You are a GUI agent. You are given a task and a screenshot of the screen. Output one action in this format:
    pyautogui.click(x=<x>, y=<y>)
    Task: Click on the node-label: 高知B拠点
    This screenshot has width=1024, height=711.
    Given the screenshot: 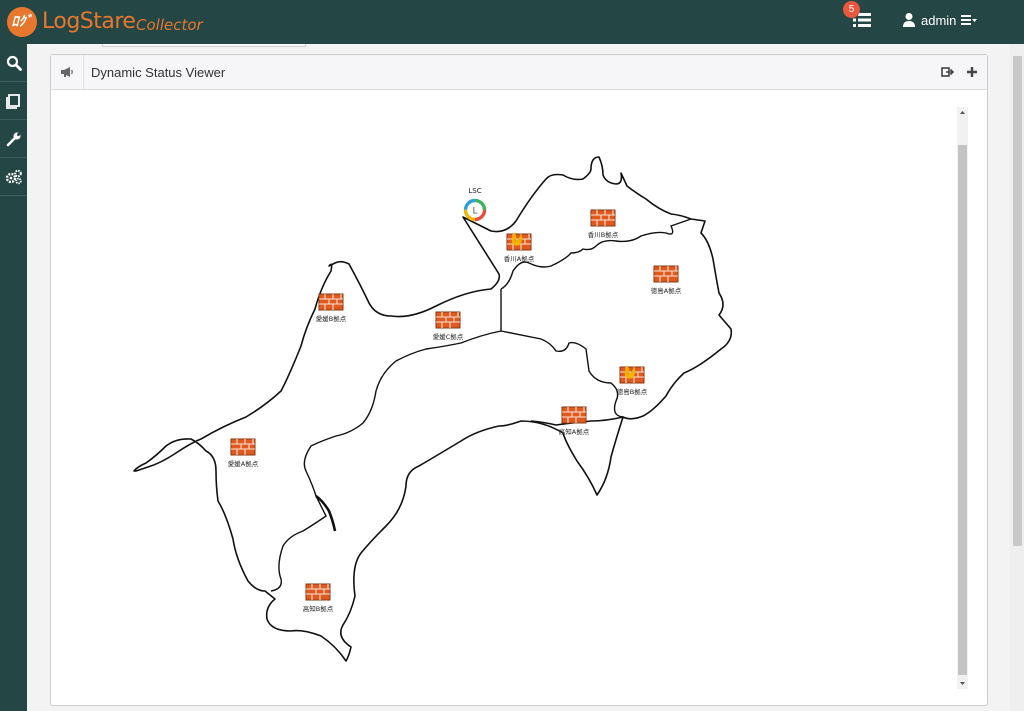 What is the action you would take?
    pyautogui.click(x=318, y=609)
    